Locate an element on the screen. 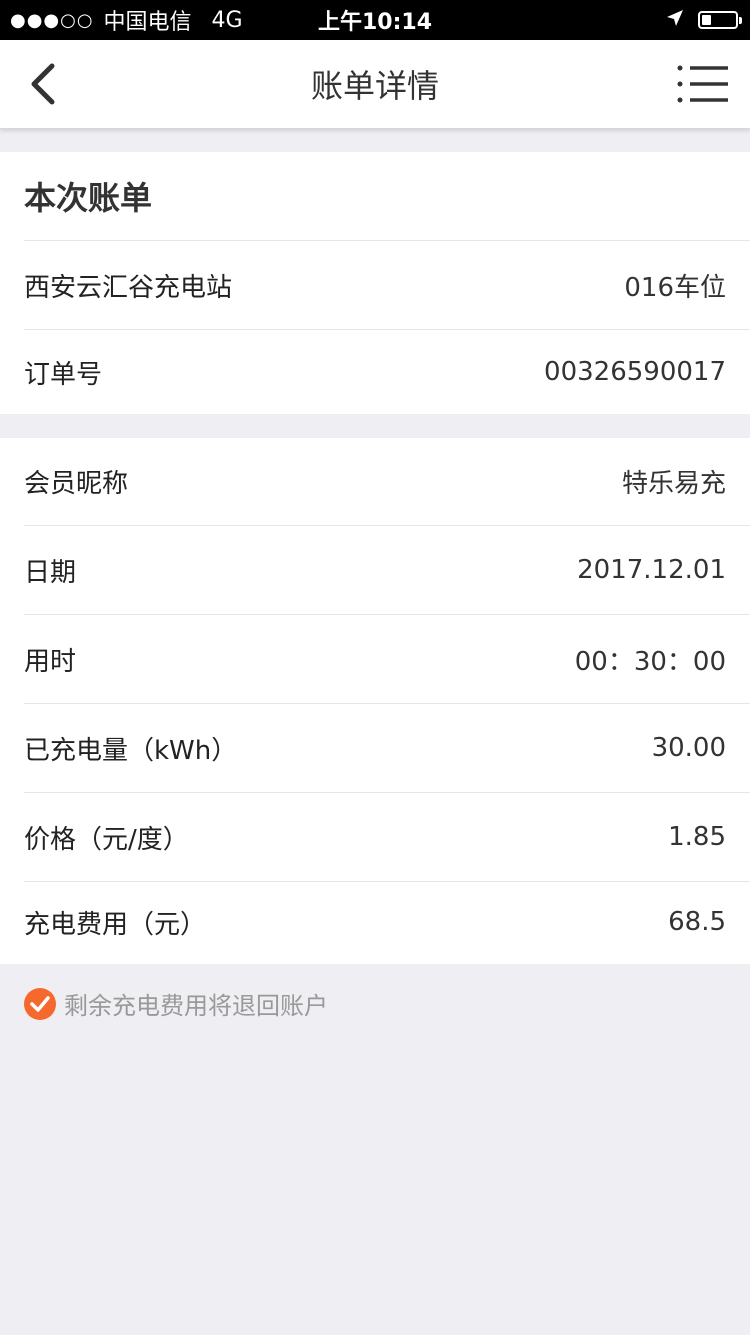 The width and height of the screenshot is (750, 1335). station-name: 西安云汇谷充电站 is located at coordinates (128, 287).